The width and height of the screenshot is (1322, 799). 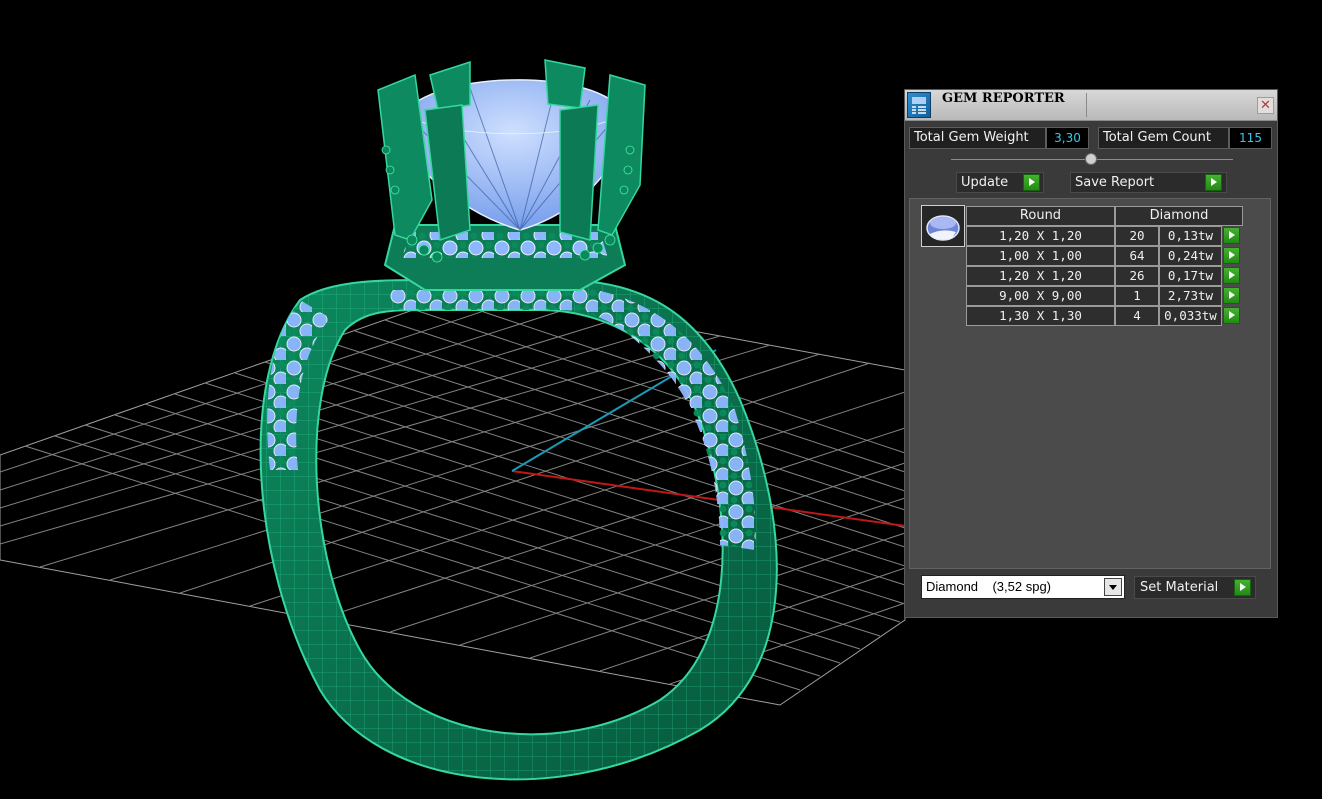 I want to click on gem-weight: 0,24tw, so click(x=1190, y=256).